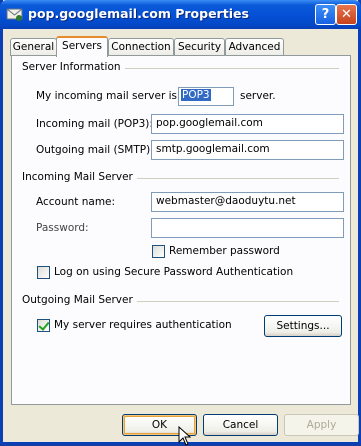 The height and width of the screenshot is (446, 361). I want to click on mail-account-icon, so click(14, 14).